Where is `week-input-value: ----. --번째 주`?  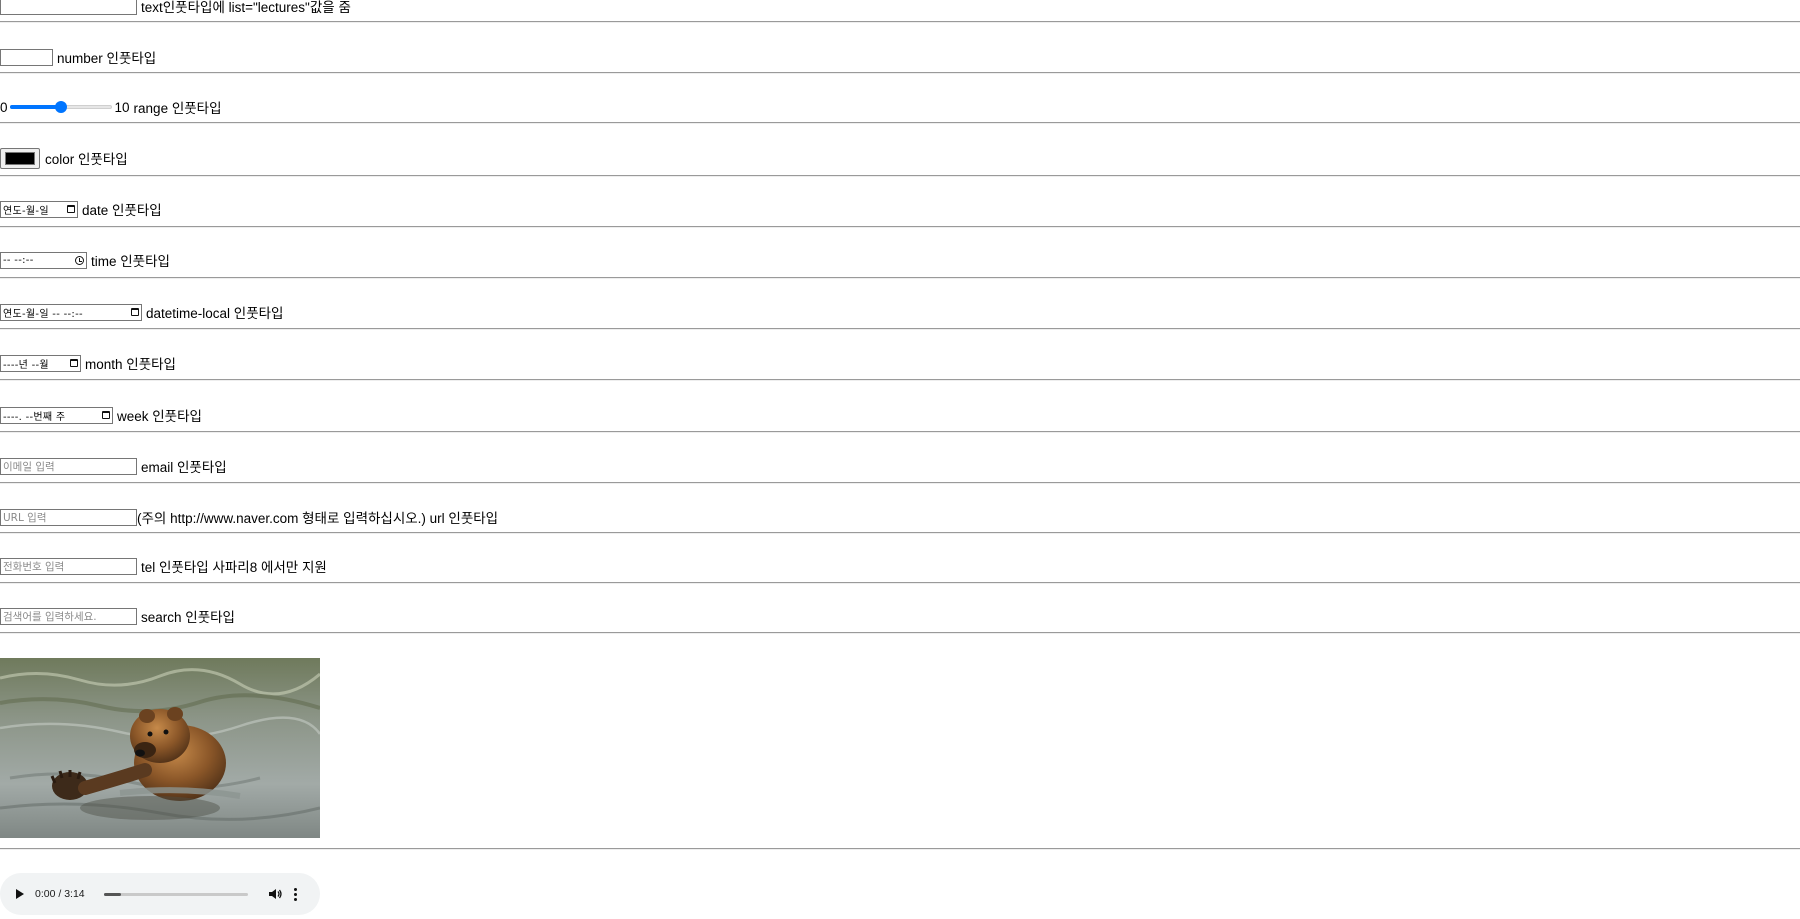
week-input-value: ----. --번째 주 is located at coordinates (34, 417).